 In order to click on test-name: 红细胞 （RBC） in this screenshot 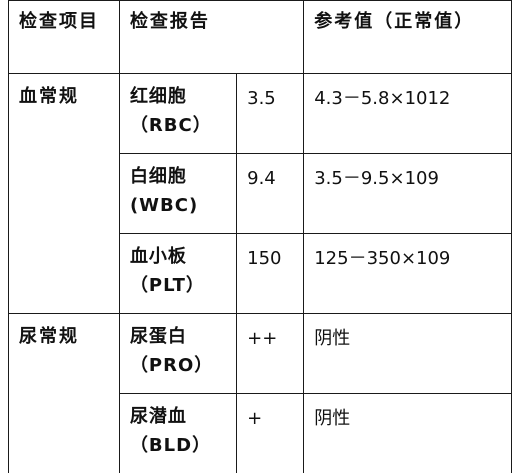, I will do `click(177, 114)`.